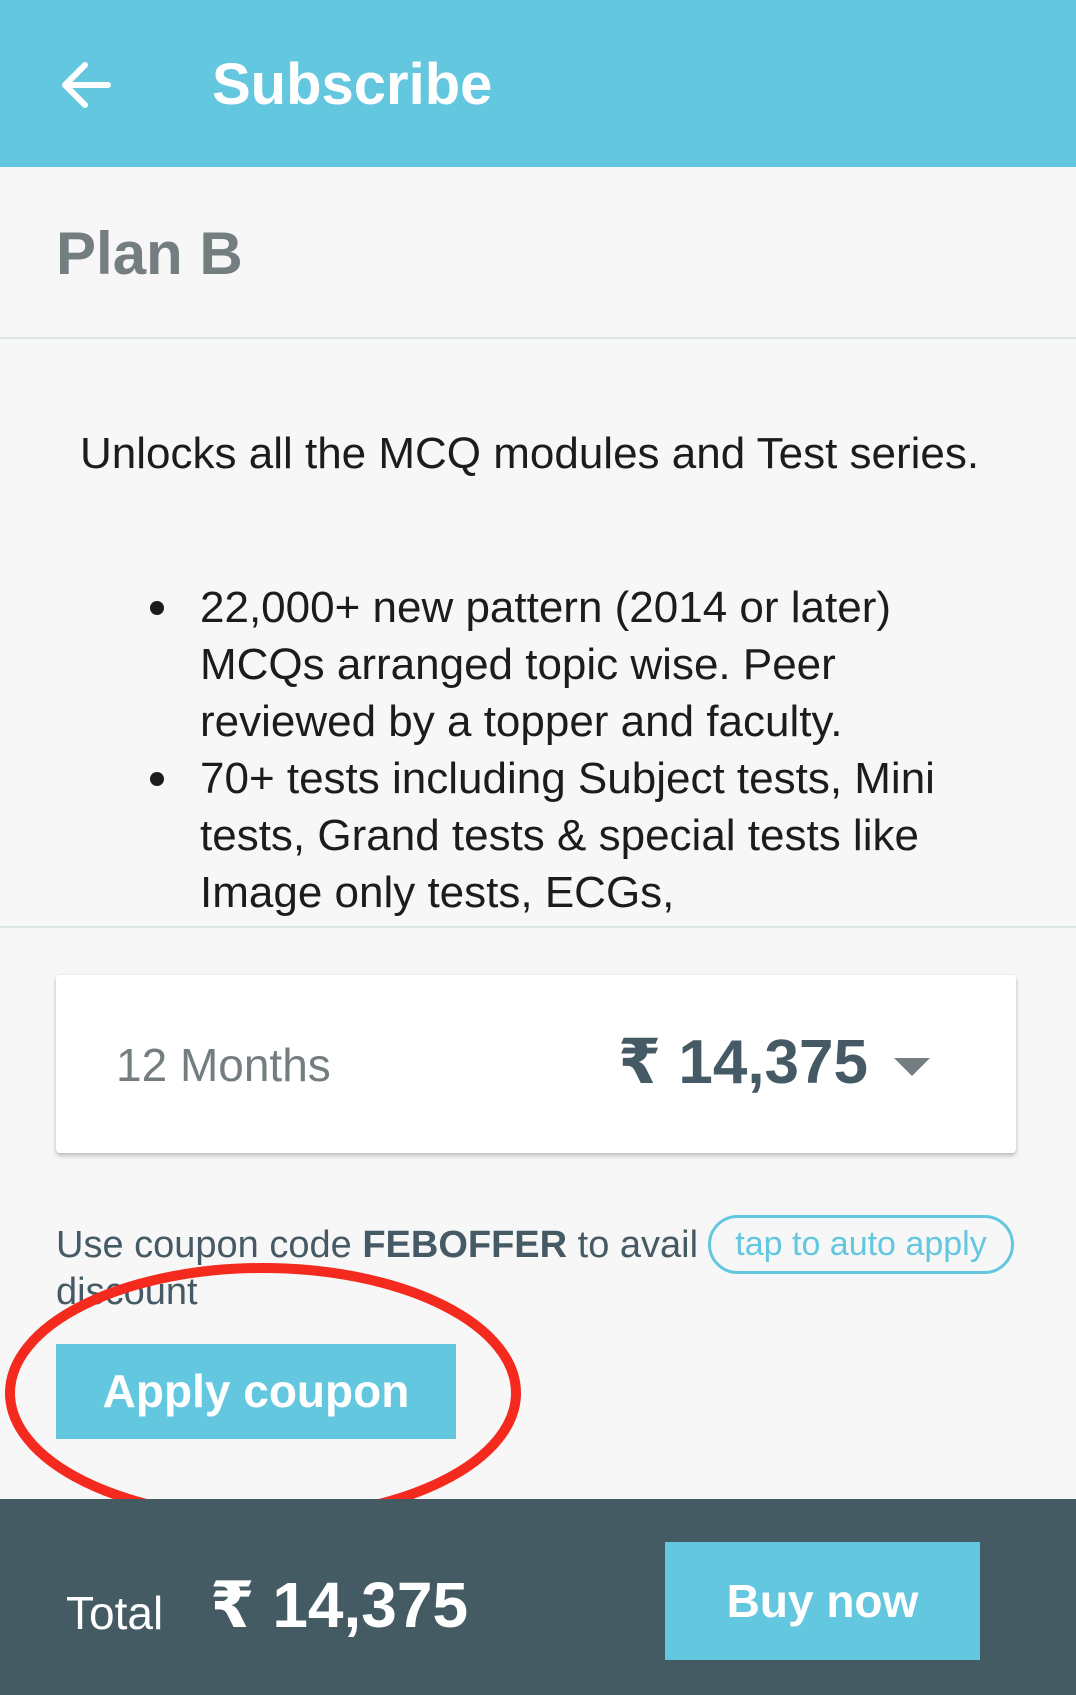 The image size is (1076, 1695). What do you see at coordinates (209, 1245) in the screenshot?
I see `coupon-hint-prefix: Use coupon code` at bounding box center [209, 1245].